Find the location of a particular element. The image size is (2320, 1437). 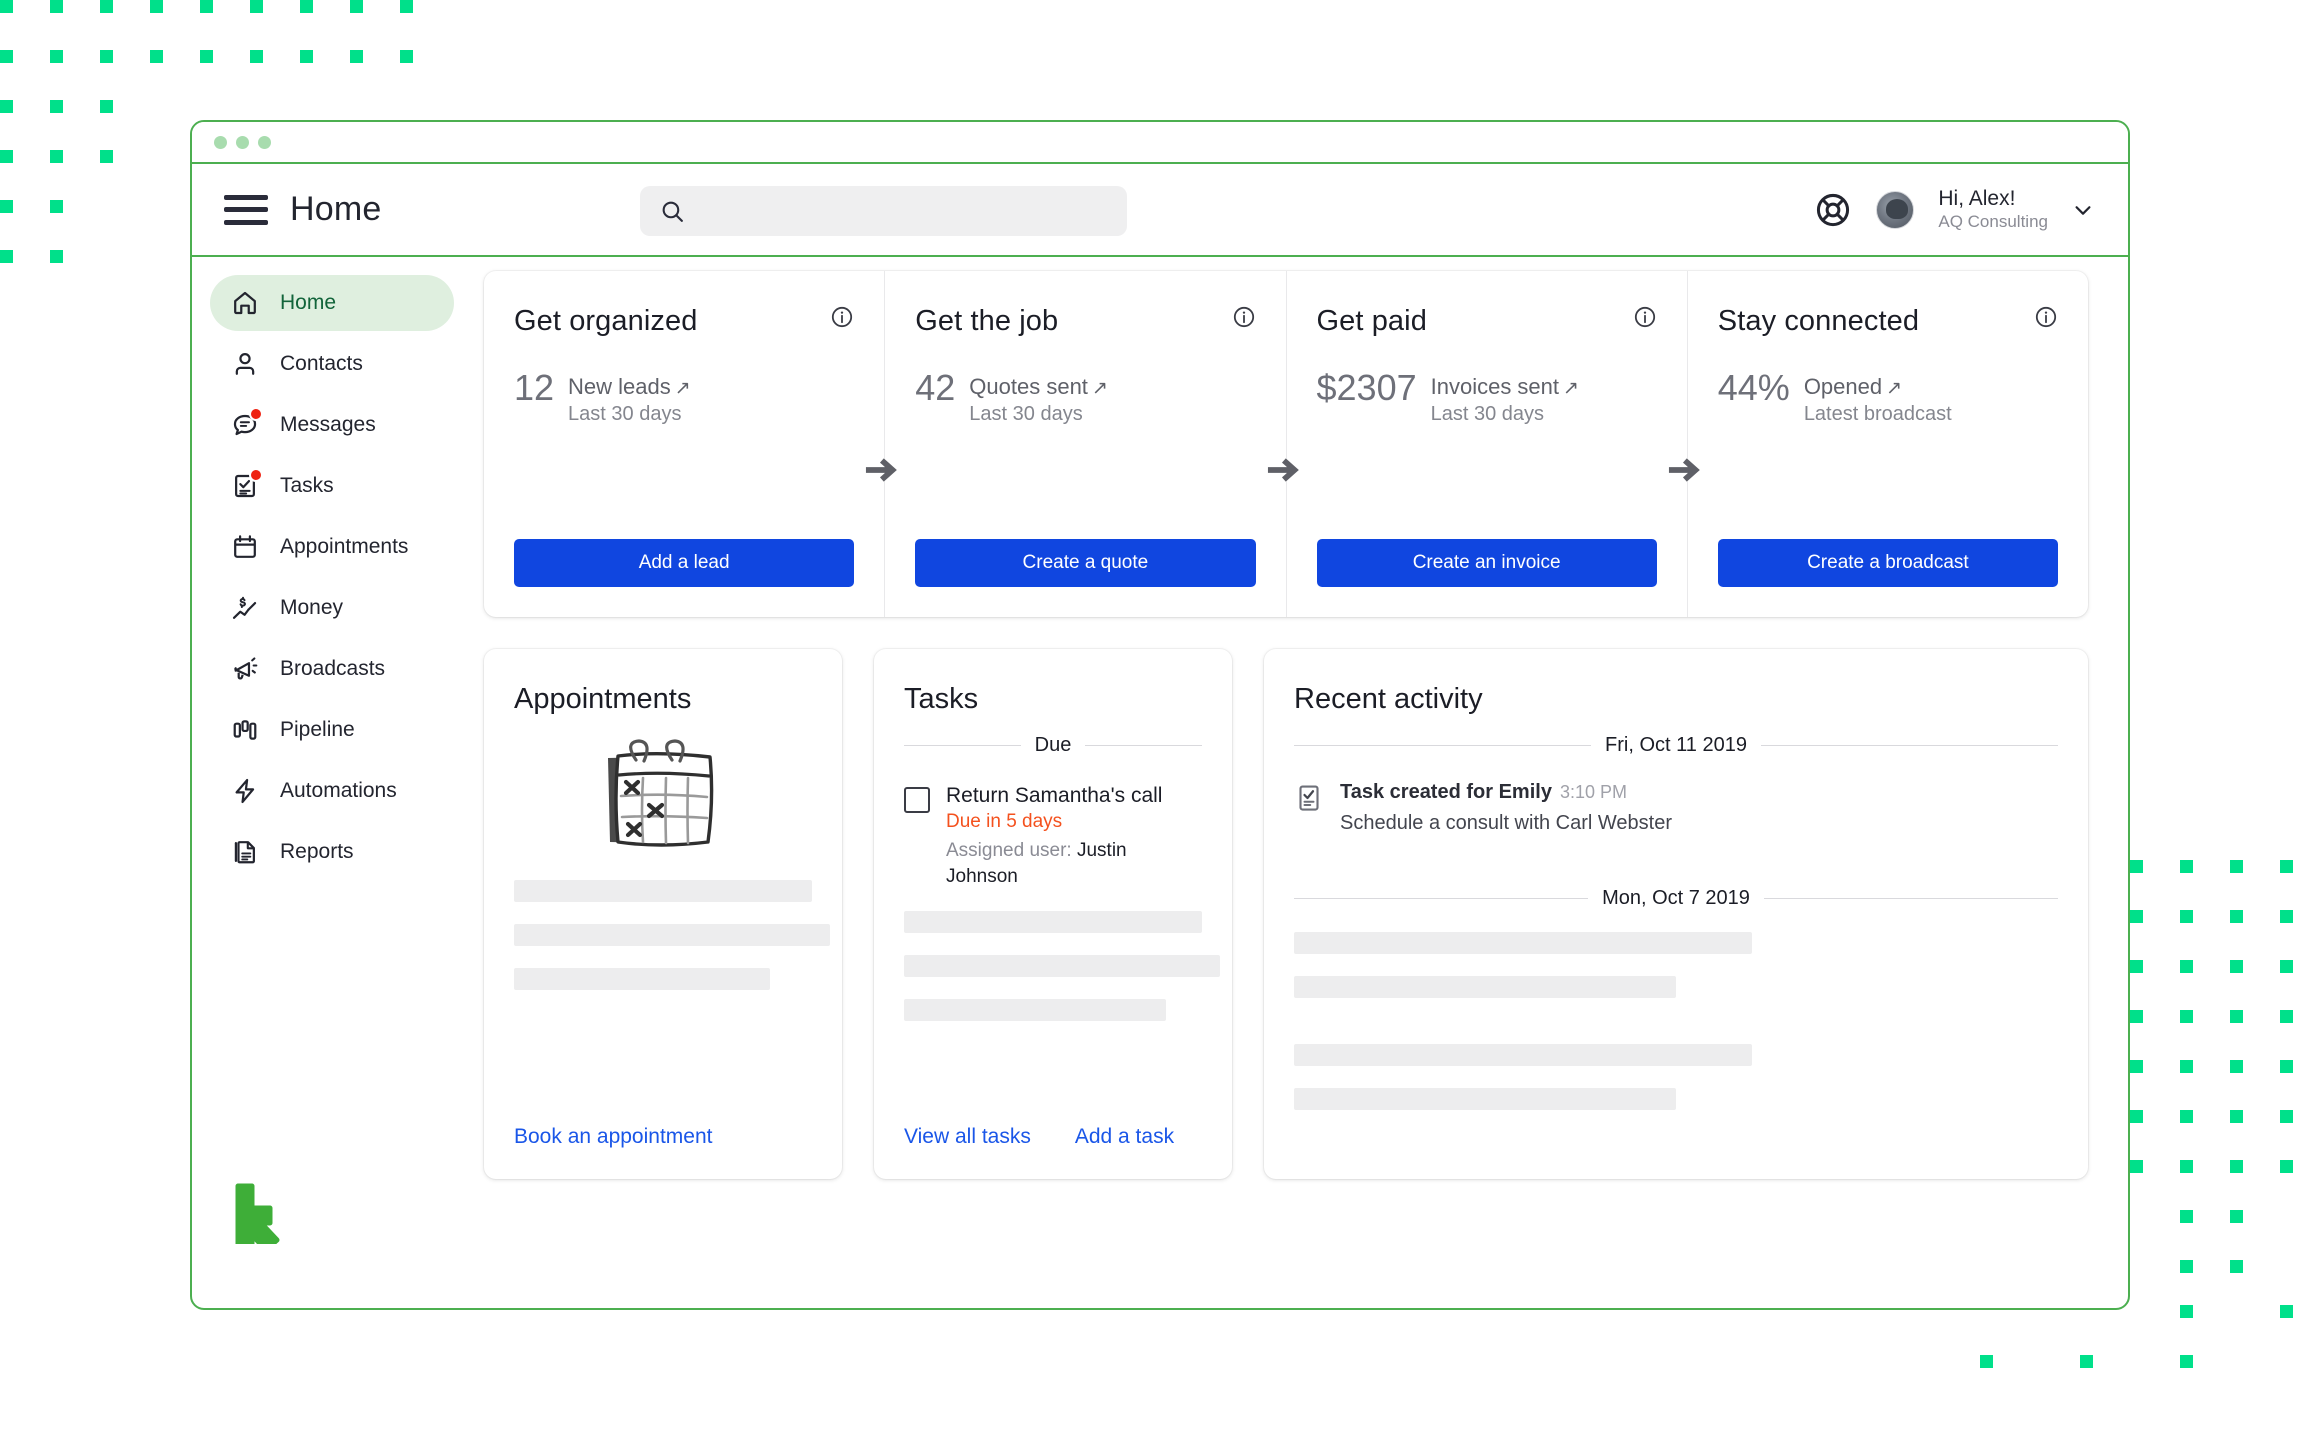

document-report-icon is located at coordinates (245, 852).